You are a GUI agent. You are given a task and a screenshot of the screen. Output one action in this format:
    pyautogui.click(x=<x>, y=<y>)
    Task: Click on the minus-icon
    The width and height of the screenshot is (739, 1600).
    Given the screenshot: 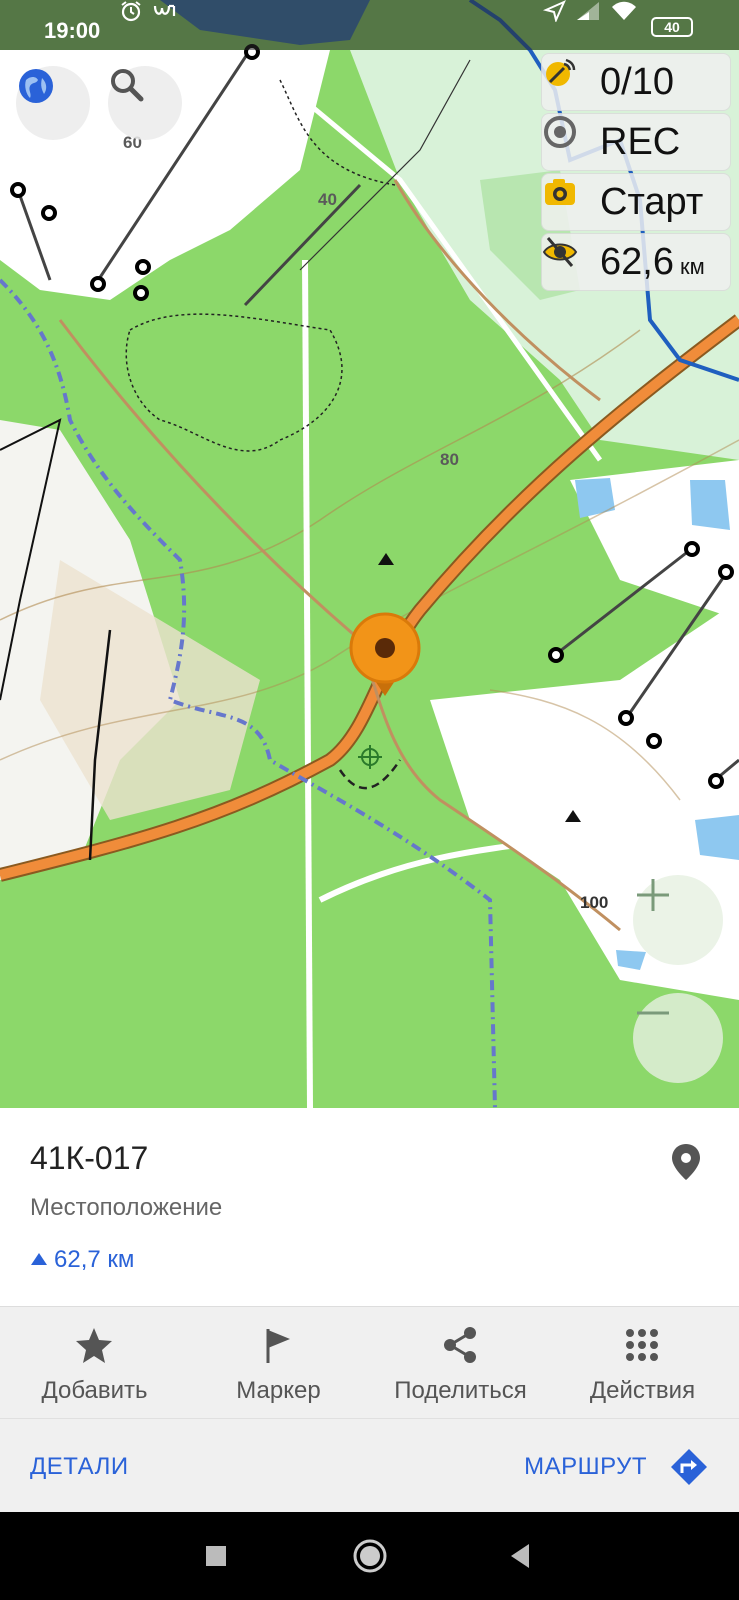 What is the action you would take?
    pyautogui.click(x=653, y=1013)
    